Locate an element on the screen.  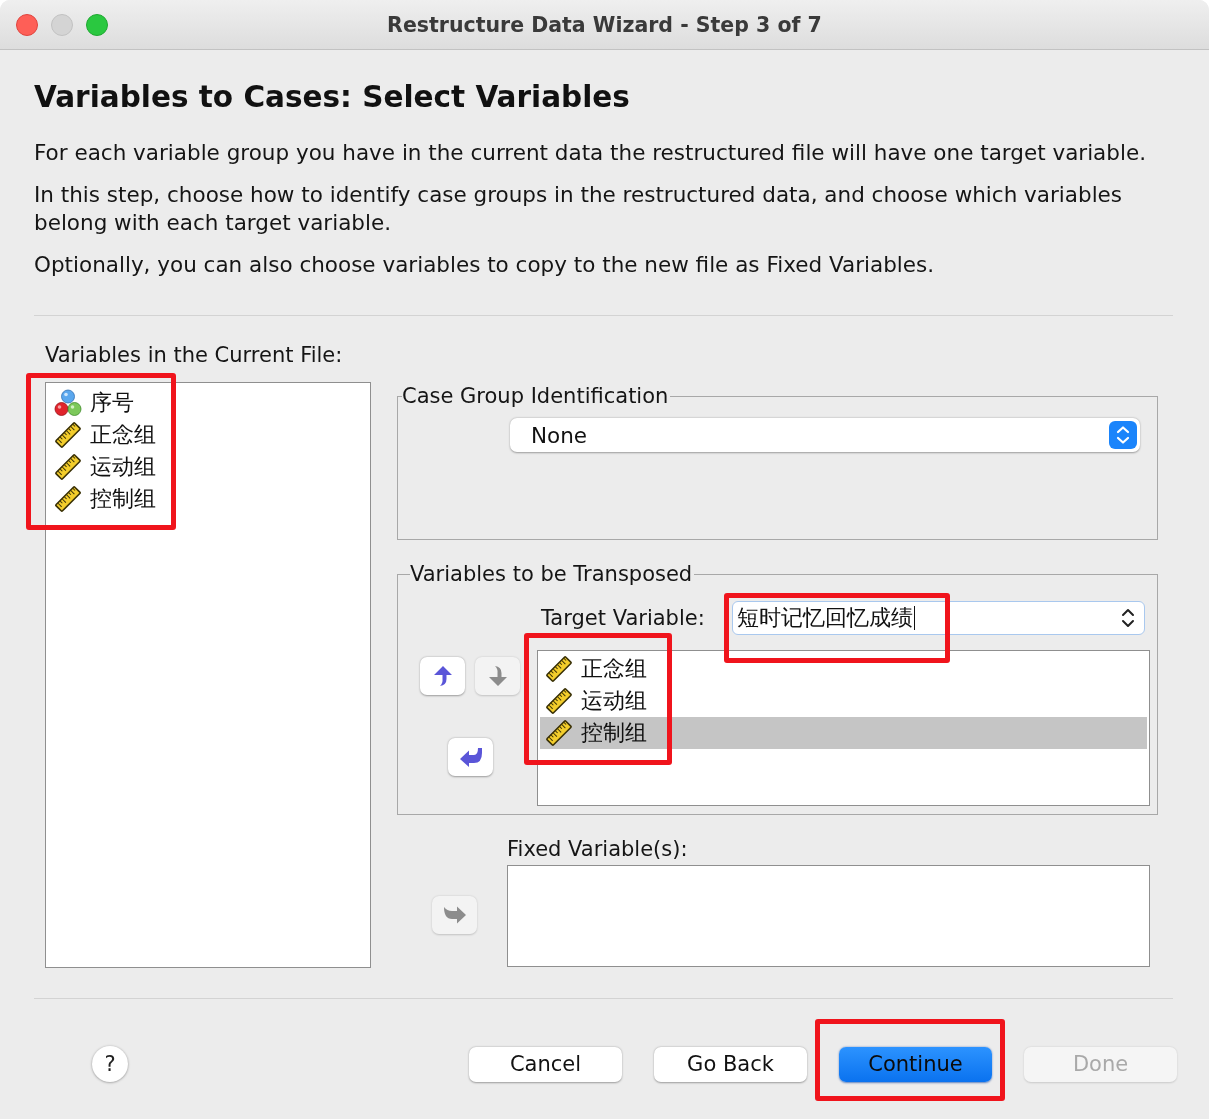
move-back-button is located at coordinates (470, 757).